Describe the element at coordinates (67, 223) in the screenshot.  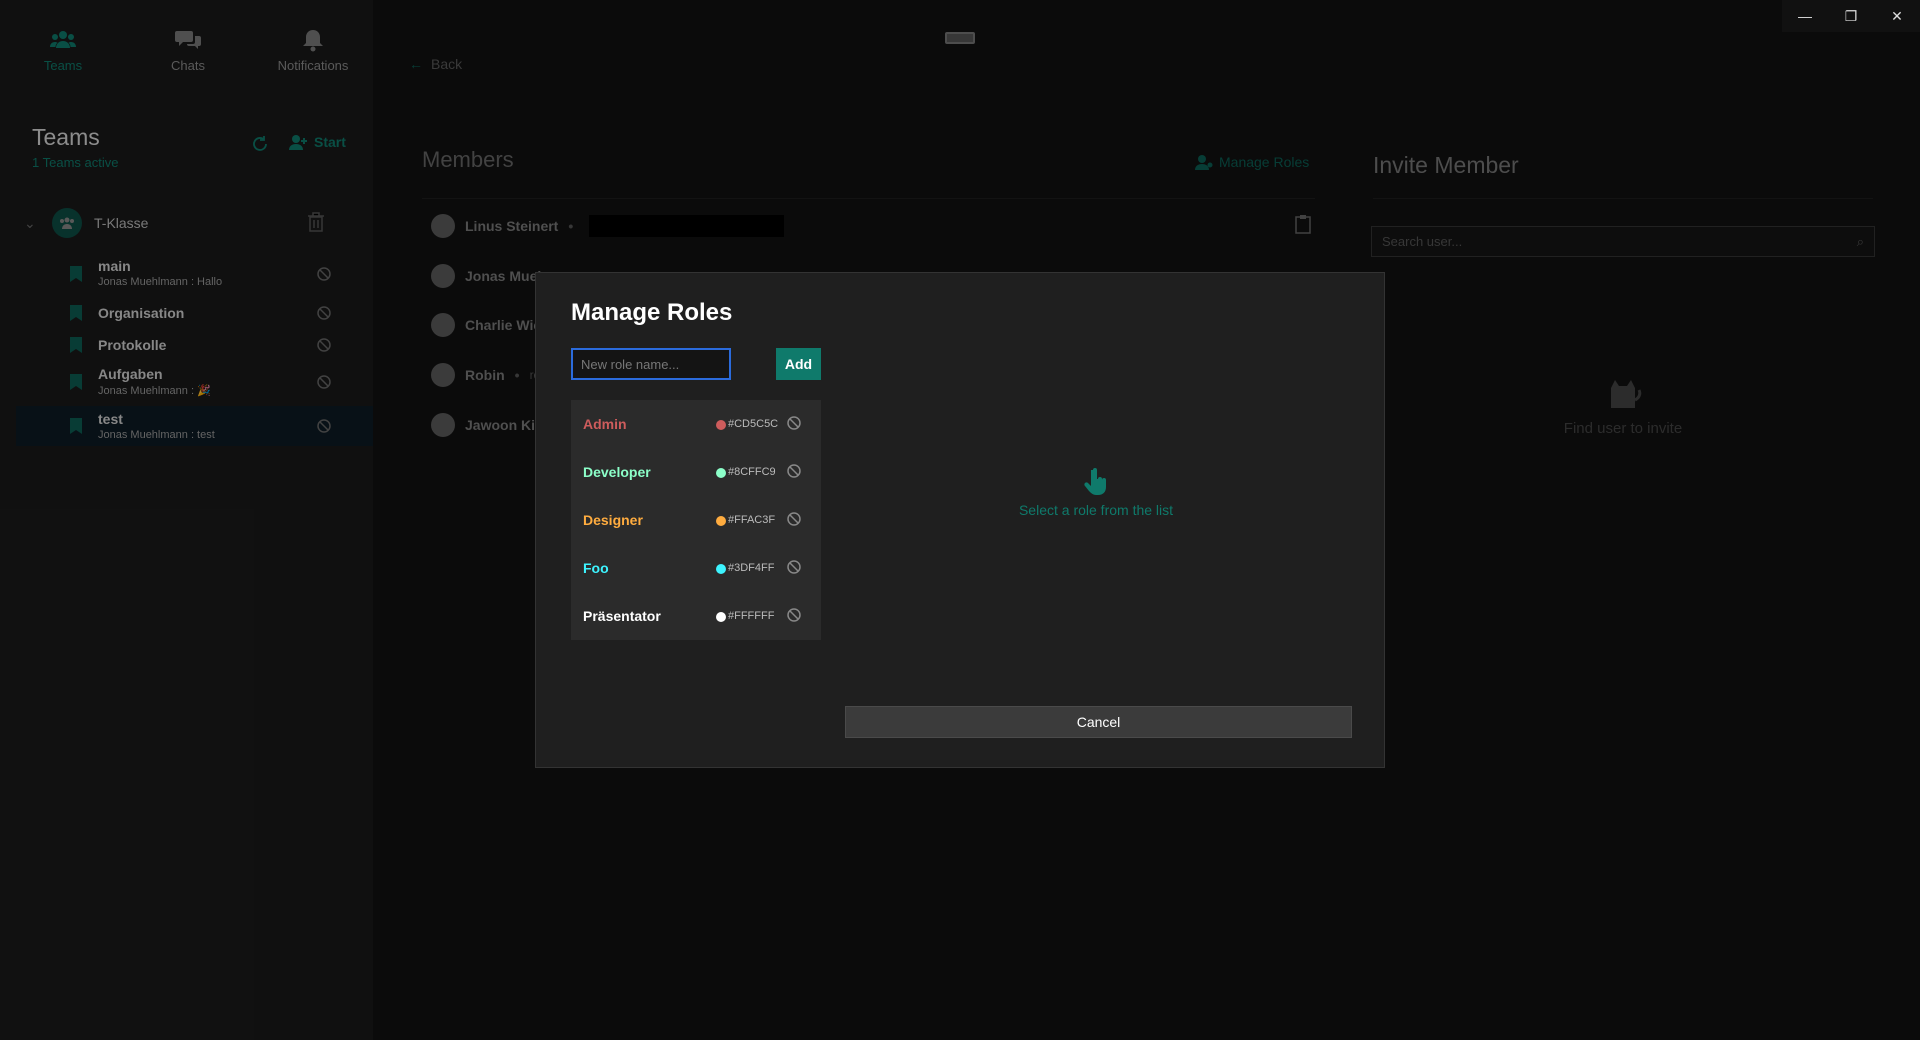
I see `group-icon` at that location.